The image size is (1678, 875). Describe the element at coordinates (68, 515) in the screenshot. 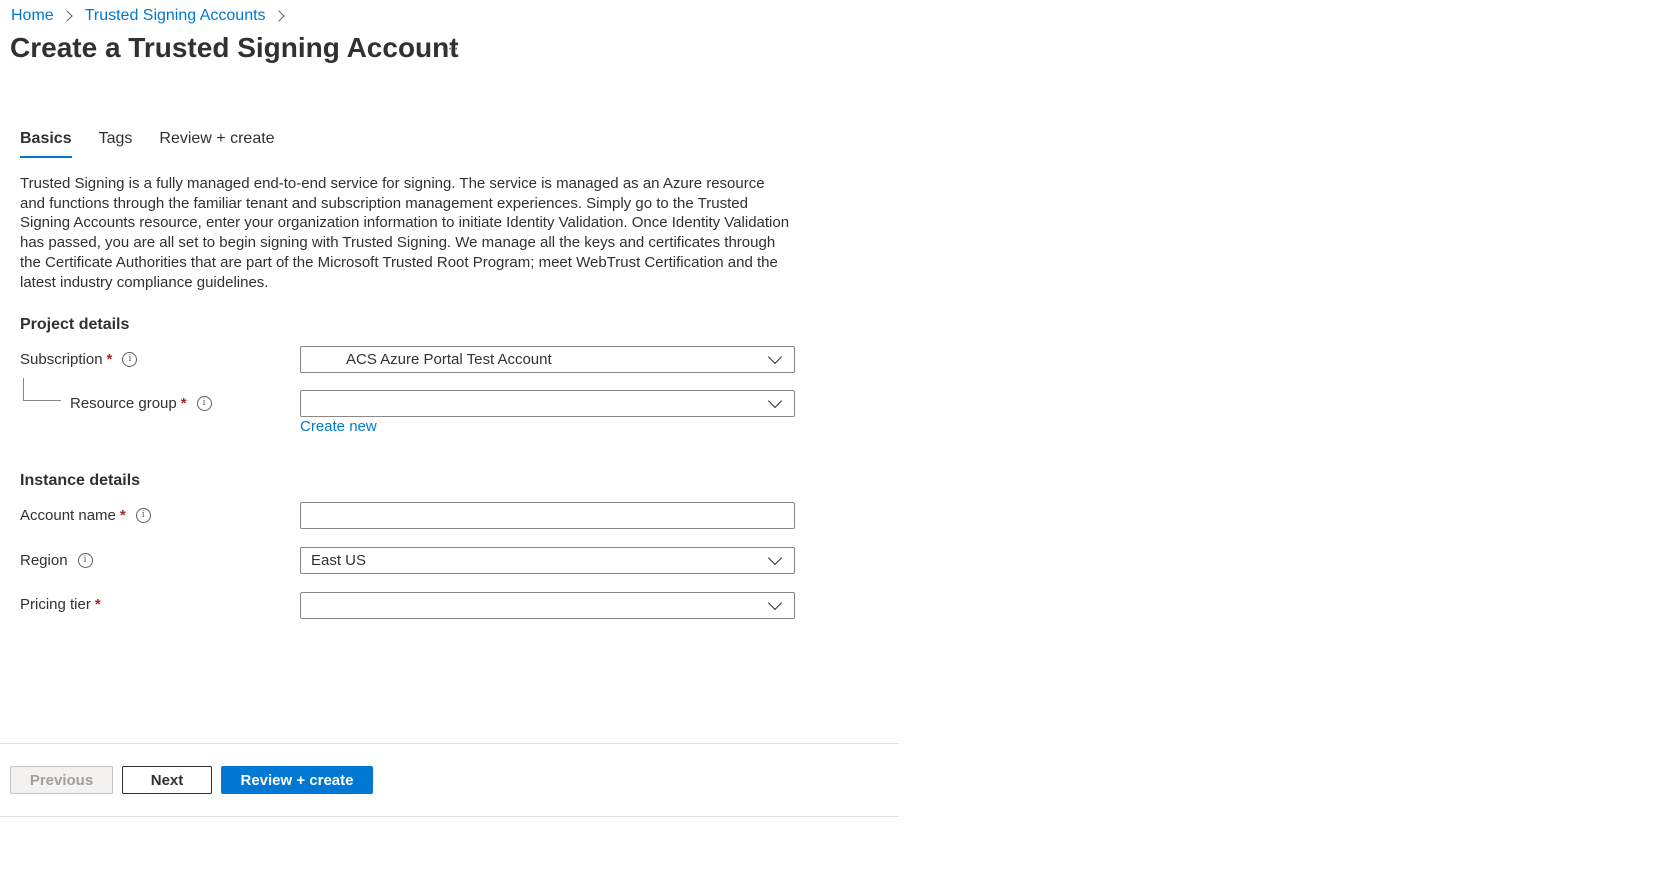

I see `account-name-label-text: Account name` at that location.